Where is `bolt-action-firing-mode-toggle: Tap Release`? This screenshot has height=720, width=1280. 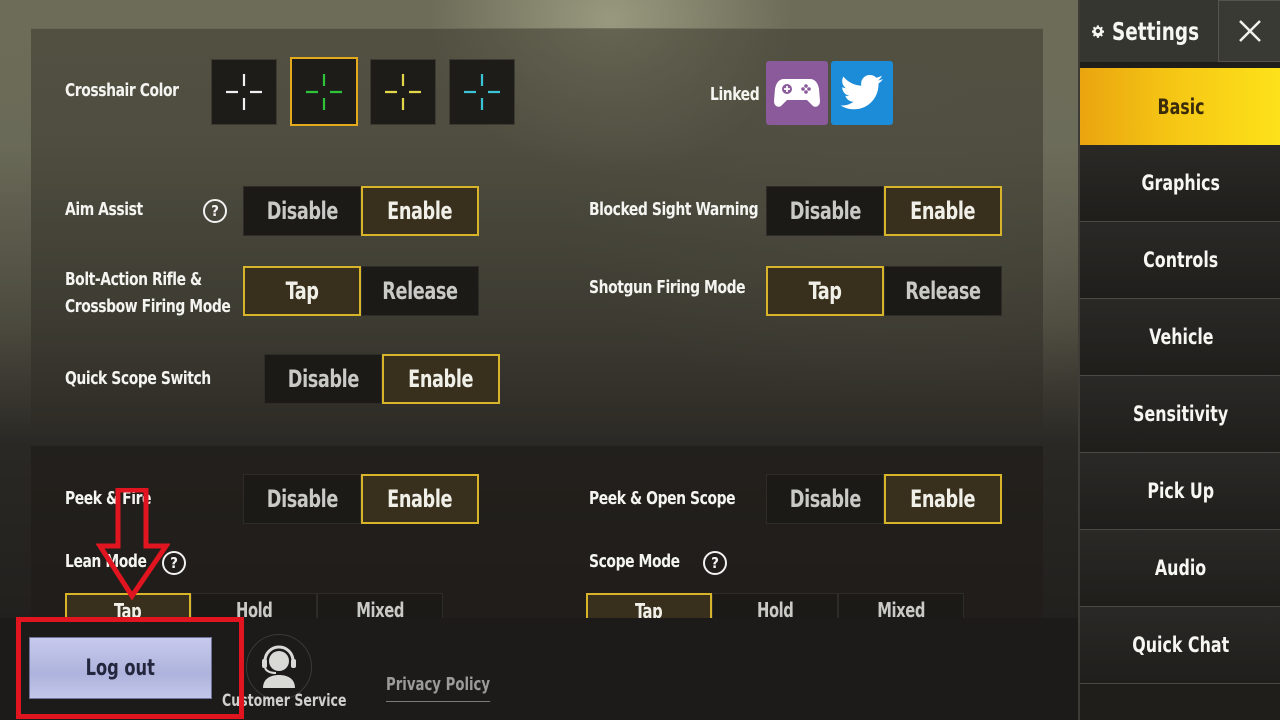 bolt-action-firing-mode-toggle: Tap Release is located at coordinates (361, 291).